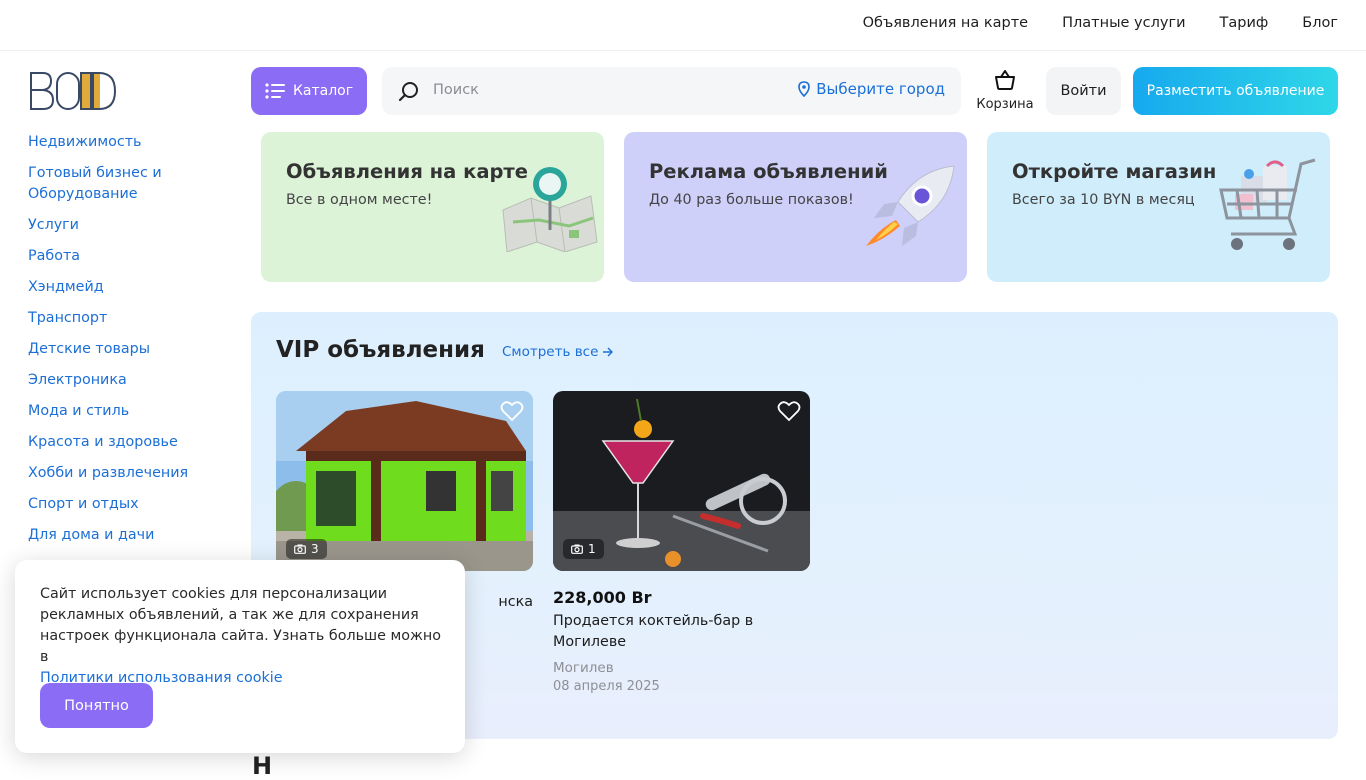 This screenshot has height=780, width=1366. What do you see at coordinates (550, 352) in the screenshot?
I see `see-all-label: Смотреть все` at bounding box center [550, 352].